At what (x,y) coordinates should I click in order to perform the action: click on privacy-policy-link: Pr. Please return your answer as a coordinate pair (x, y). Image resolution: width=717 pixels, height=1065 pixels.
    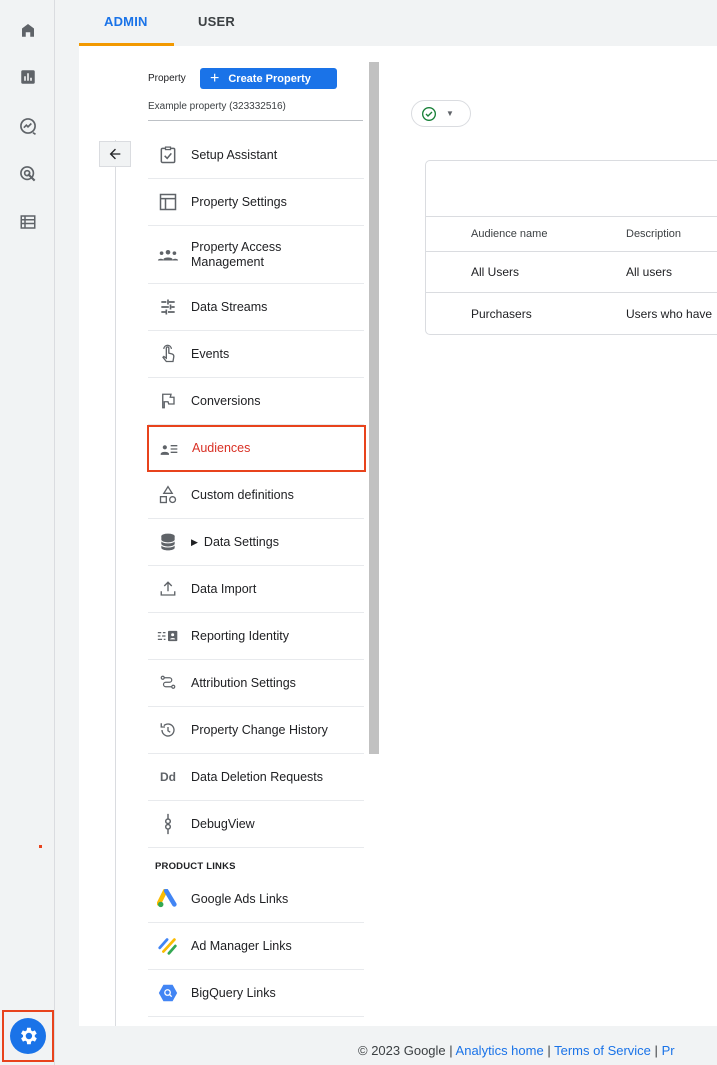
    Looking at the image, I should click on (668, 1050).